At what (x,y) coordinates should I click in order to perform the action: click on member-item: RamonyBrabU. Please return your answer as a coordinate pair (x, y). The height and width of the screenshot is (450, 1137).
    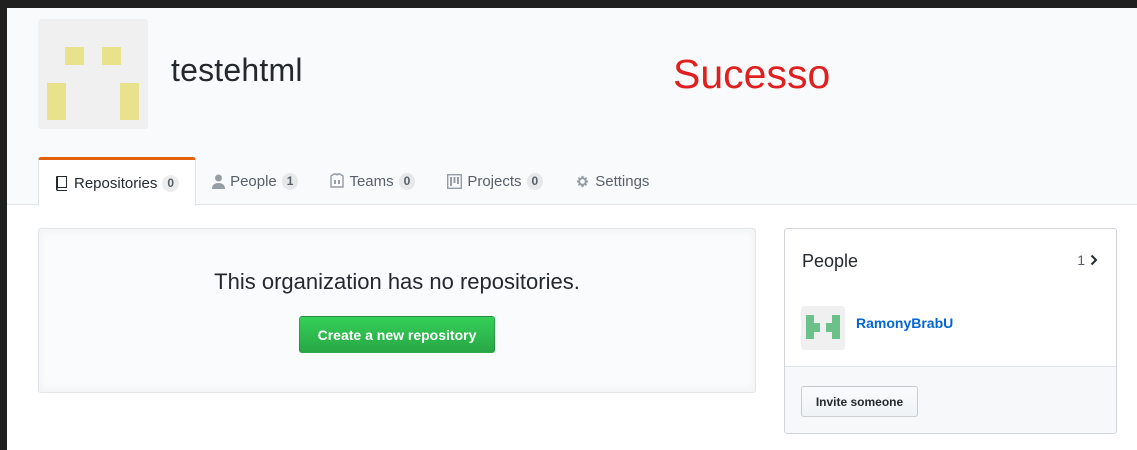
    Looking at the image, I should click on (877, 328).